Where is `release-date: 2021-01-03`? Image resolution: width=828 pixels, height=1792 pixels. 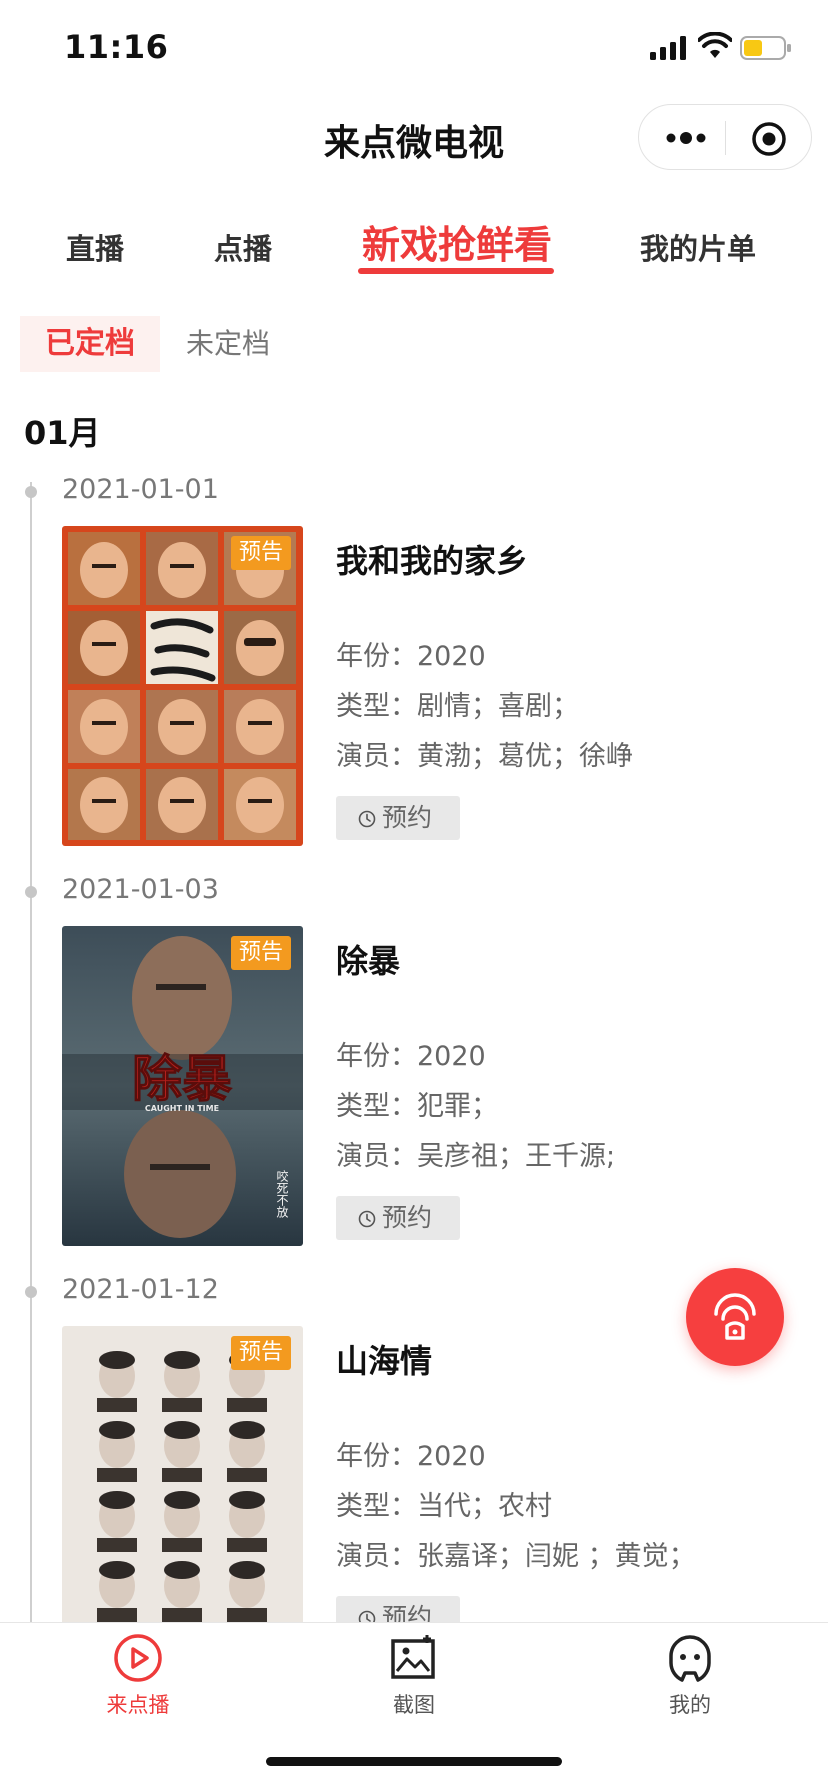 release-date: 2021-01-03 is located at coordinates (140, 889).